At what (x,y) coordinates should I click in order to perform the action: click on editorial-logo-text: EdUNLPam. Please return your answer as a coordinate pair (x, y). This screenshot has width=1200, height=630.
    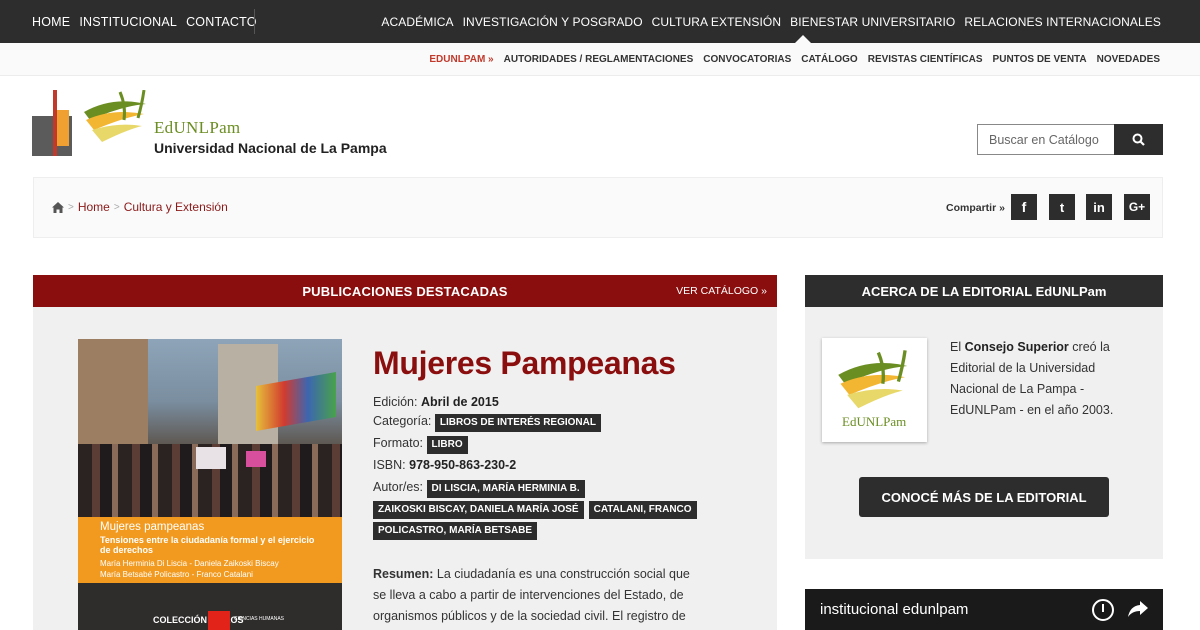
    Looking at the image, I should click on (874, 421).